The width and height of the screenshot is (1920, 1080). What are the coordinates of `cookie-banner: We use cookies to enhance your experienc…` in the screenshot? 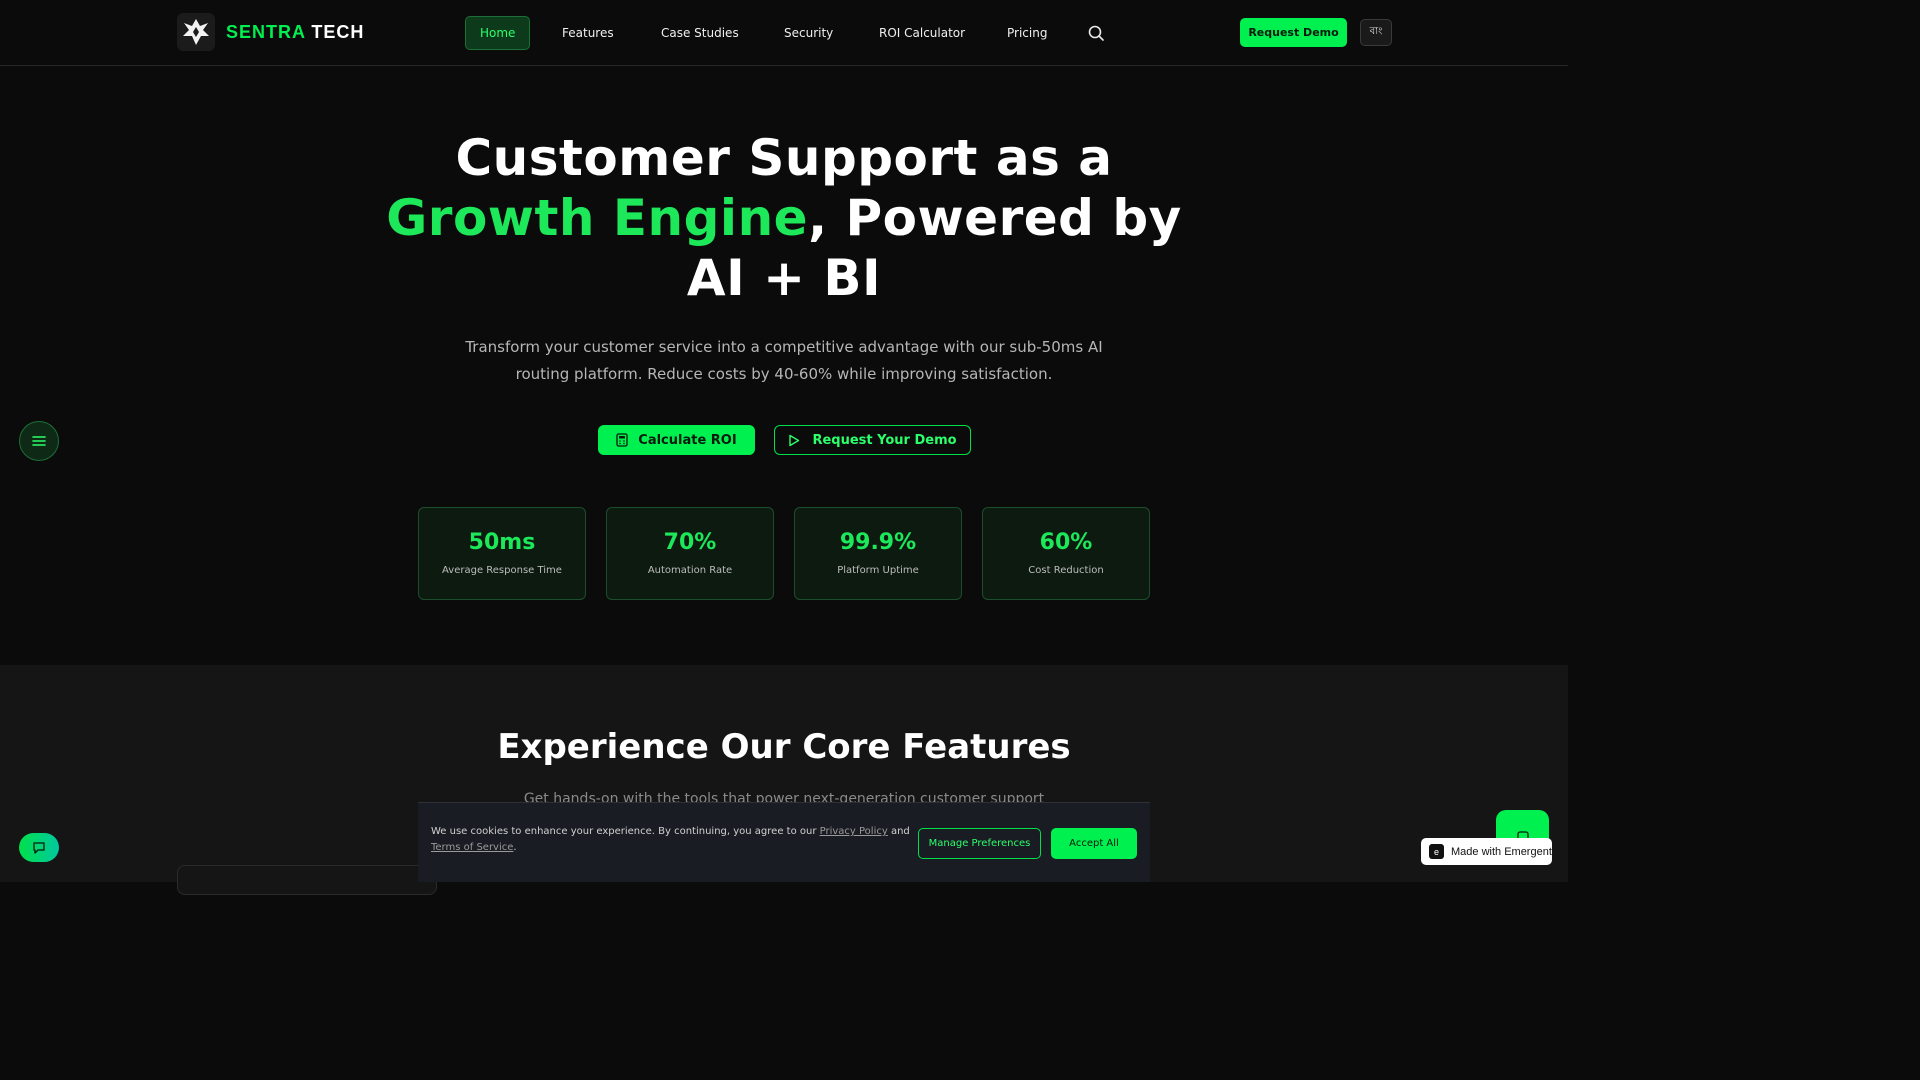 It's located at (784, 842).